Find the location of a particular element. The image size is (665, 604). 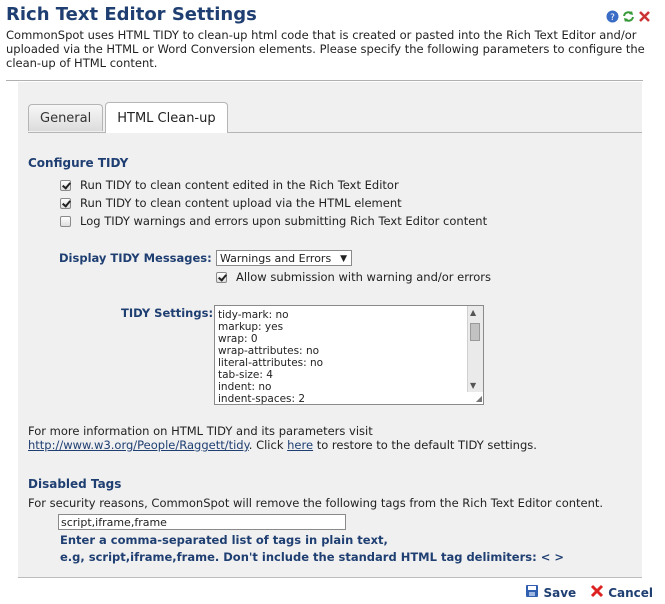

cancel-label: Cancel is located at coordinates (630, 592).